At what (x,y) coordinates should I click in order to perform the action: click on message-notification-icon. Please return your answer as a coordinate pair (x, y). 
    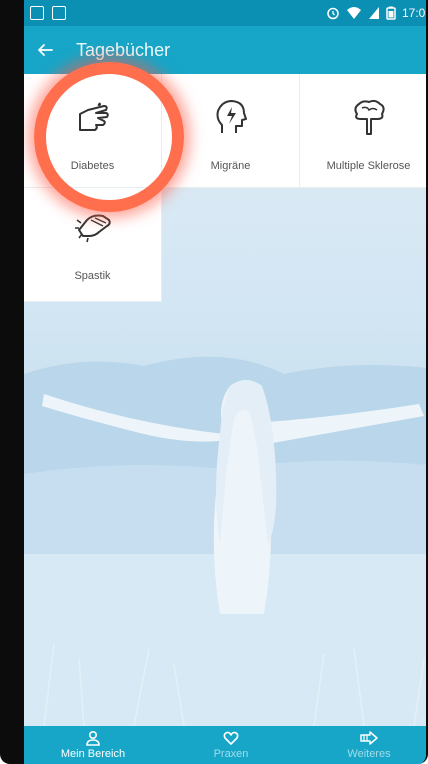
    Looking at the image, I should click on (37, 13).